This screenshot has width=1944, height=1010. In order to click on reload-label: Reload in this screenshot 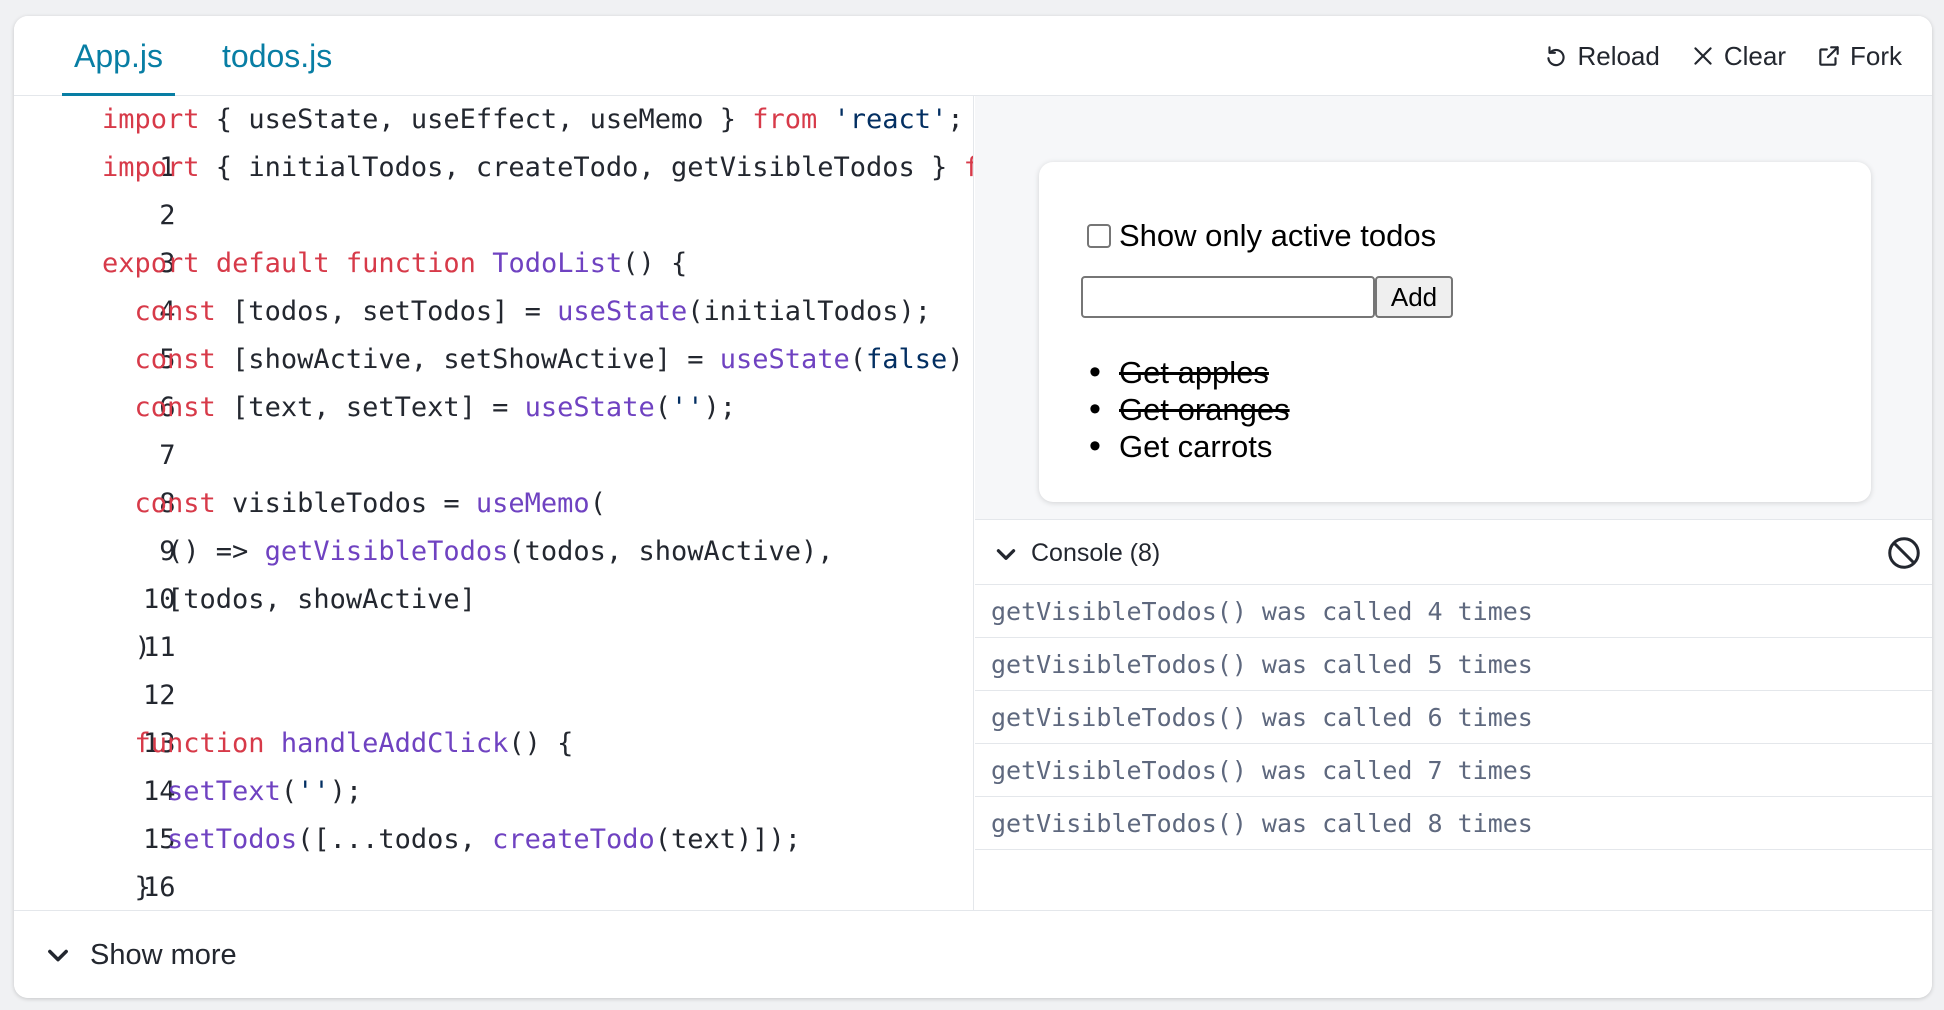, I will do `click(1618, 55)`.